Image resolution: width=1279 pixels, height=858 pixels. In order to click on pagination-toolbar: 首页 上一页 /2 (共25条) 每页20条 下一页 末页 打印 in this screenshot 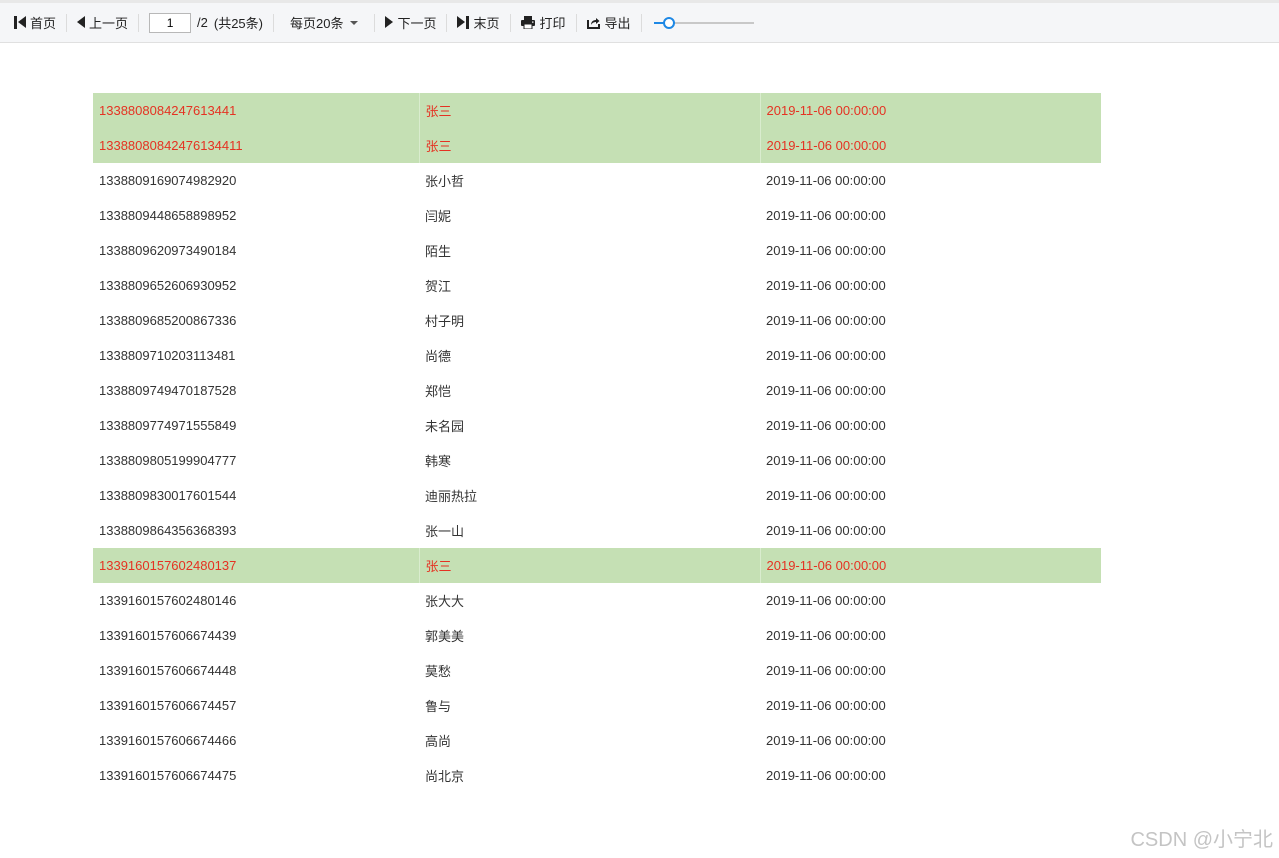, I will do `click(639, 23)`.